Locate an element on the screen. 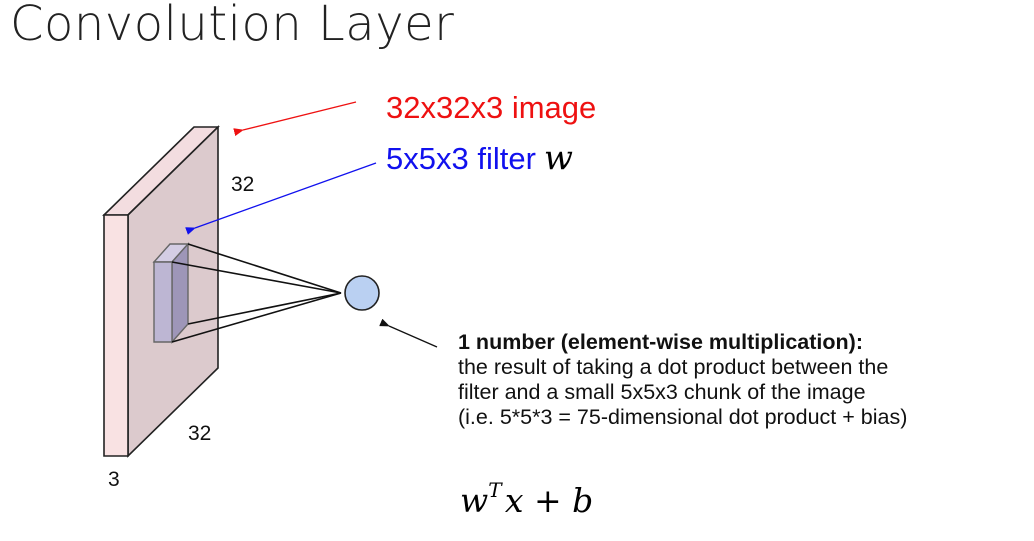  dot-product-formula: wT x + b is located at coordinates (526, 499).